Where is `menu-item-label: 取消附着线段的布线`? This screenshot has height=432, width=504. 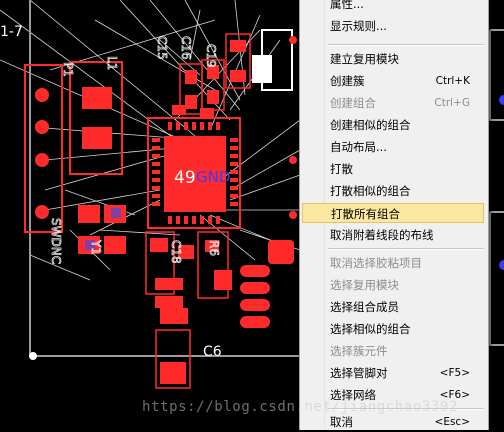 menu-item-label: 取消附着线段的布线 is located at coordinates (382, 235).